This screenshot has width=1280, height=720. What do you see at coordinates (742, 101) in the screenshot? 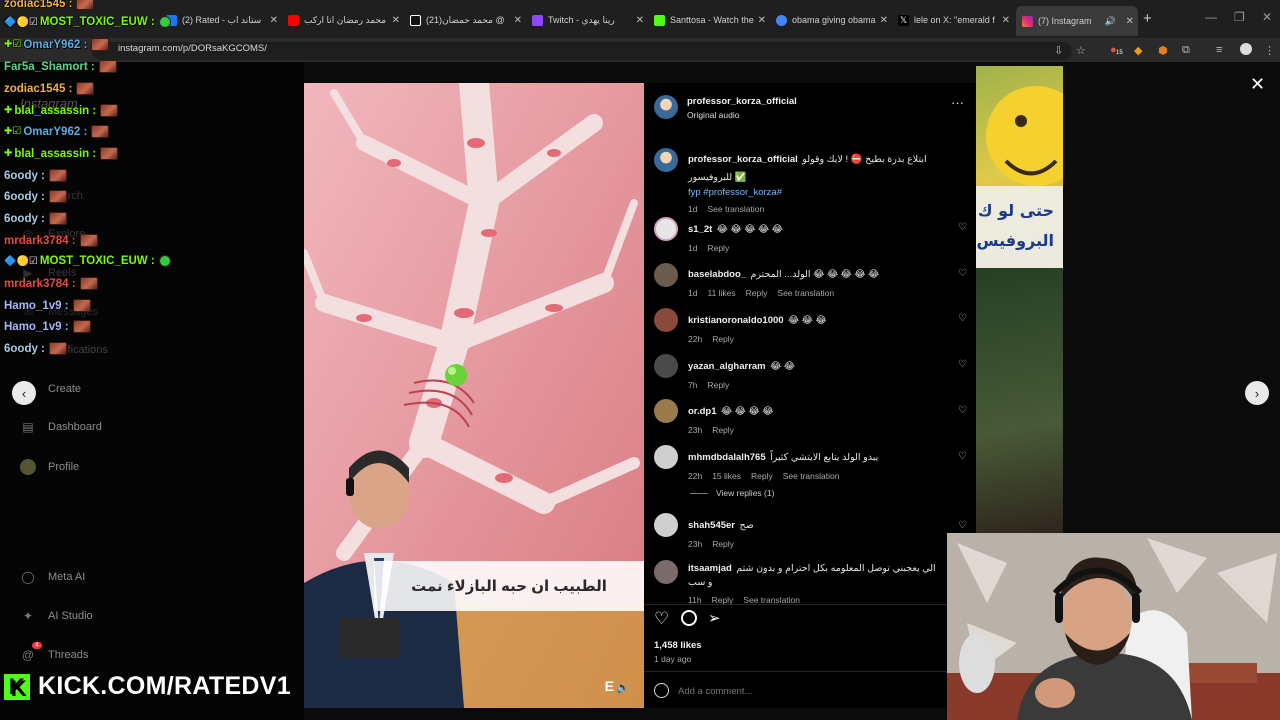
I see `post-author: professor_korza_official` at bounding box center [742, 101].